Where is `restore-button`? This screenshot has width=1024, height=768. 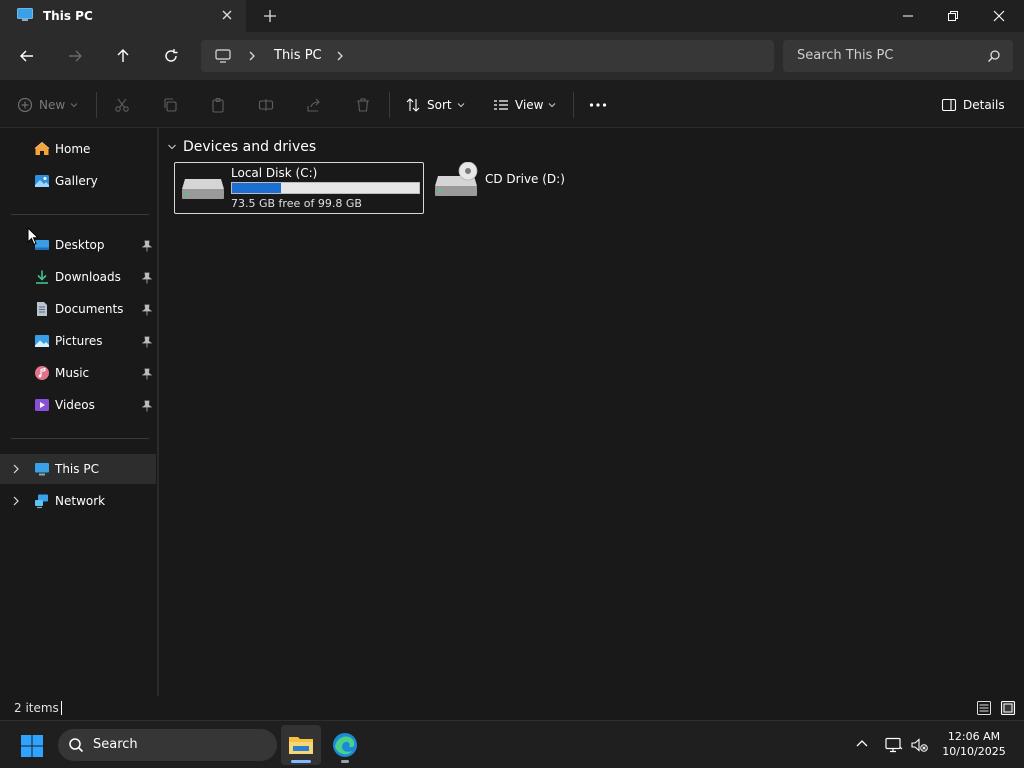 restore-button is located at coordinates (953, 16).